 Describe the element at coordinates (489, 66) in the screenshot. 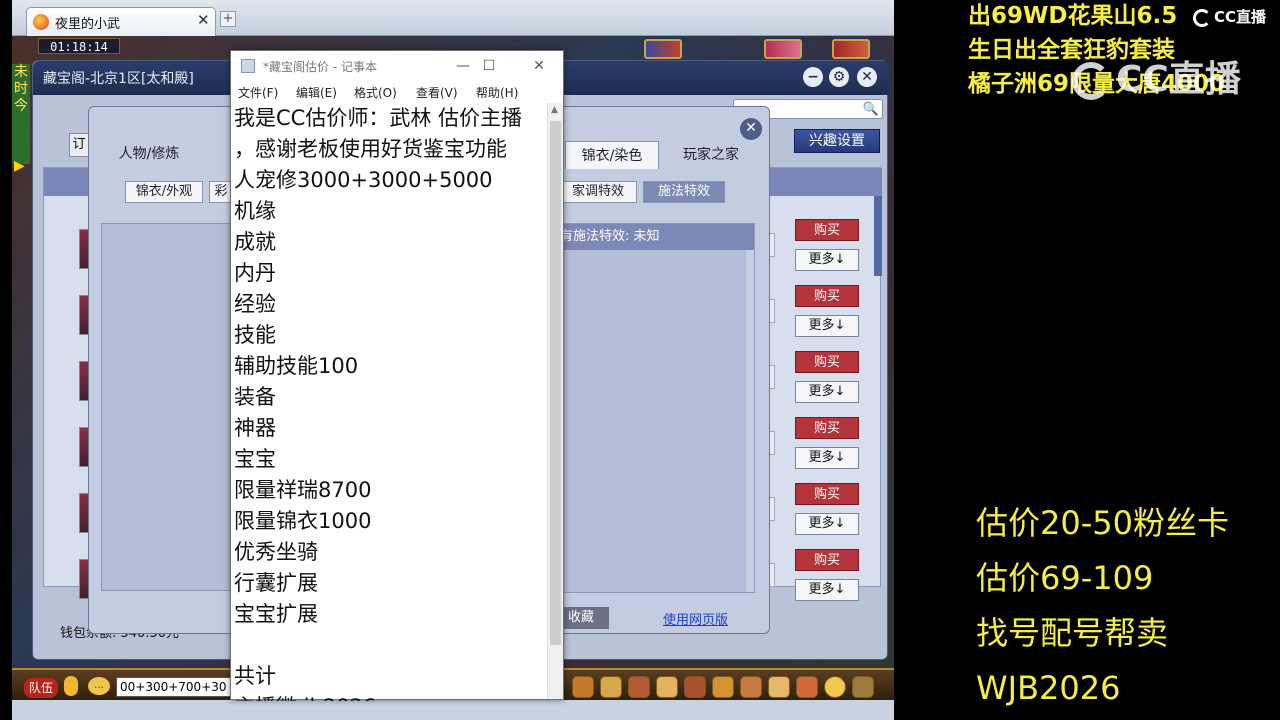

I see `maximize-icon: ☐` at that location.